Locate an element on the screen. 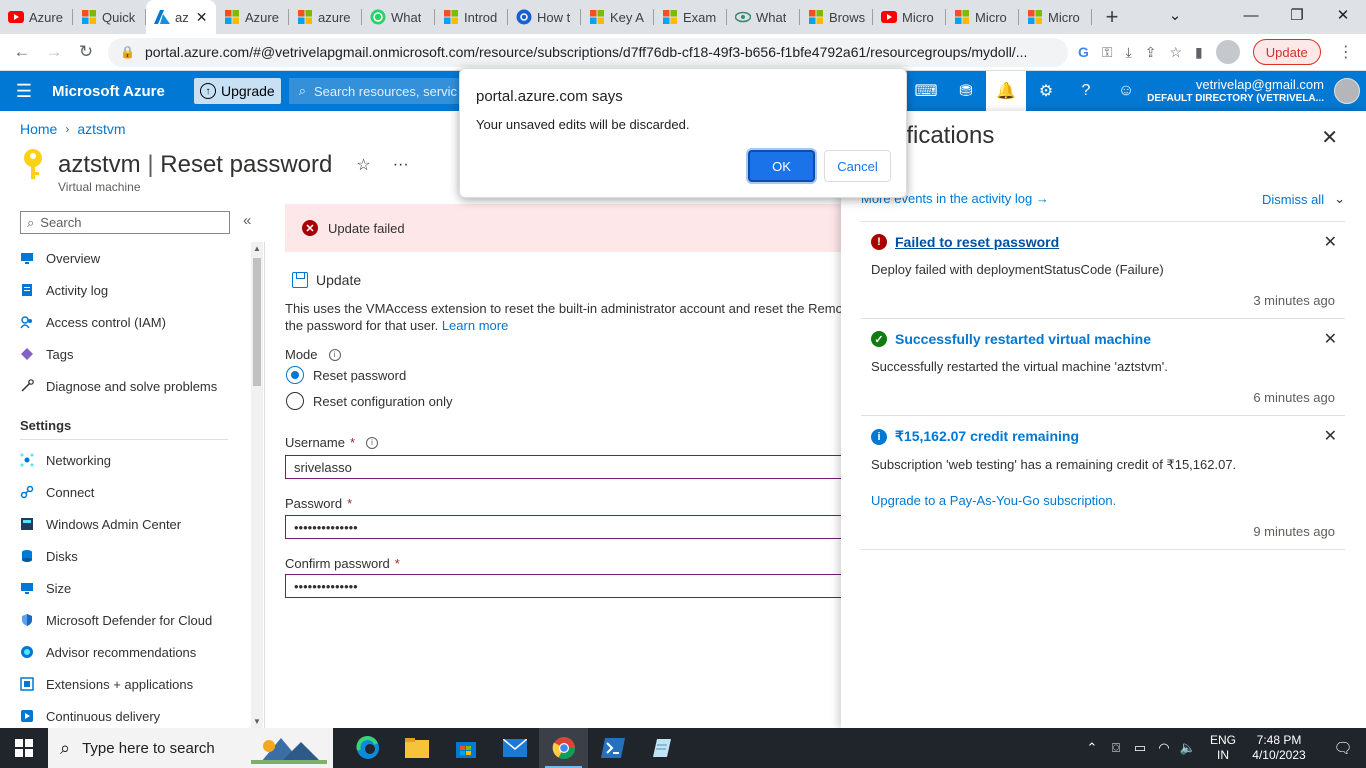 The width and height of the screenshot is (1366, 768). upgrade-subscription-link: Upgrade to a Pay-As-You-Go subscription. is located at coordinates (1103, 500).